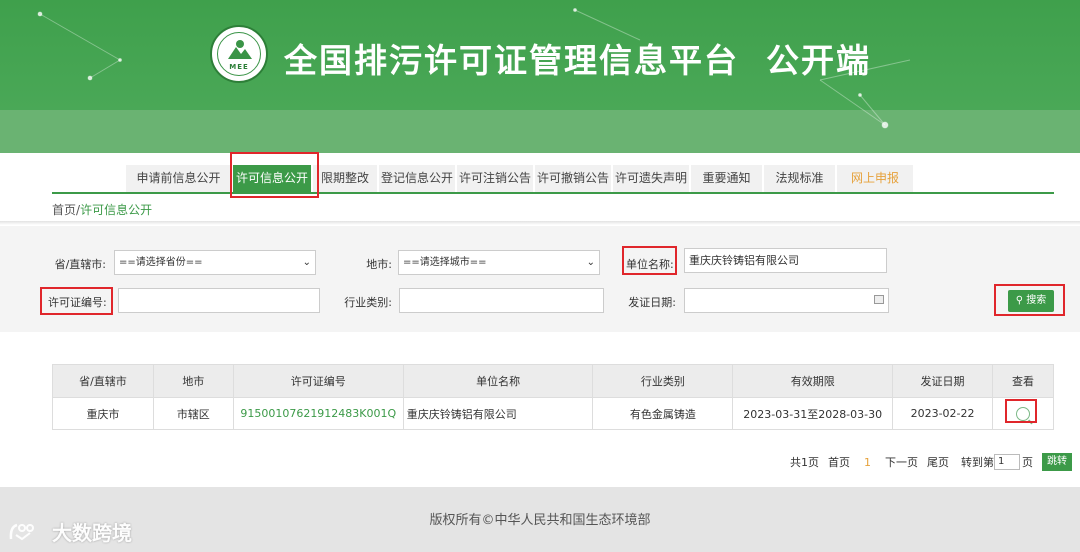 This screenshot has height=552, width=1080. Describe the element at coordinates (161, 262) in the screenshot. I see `province-select-value: ==请选择省份==` at that location.